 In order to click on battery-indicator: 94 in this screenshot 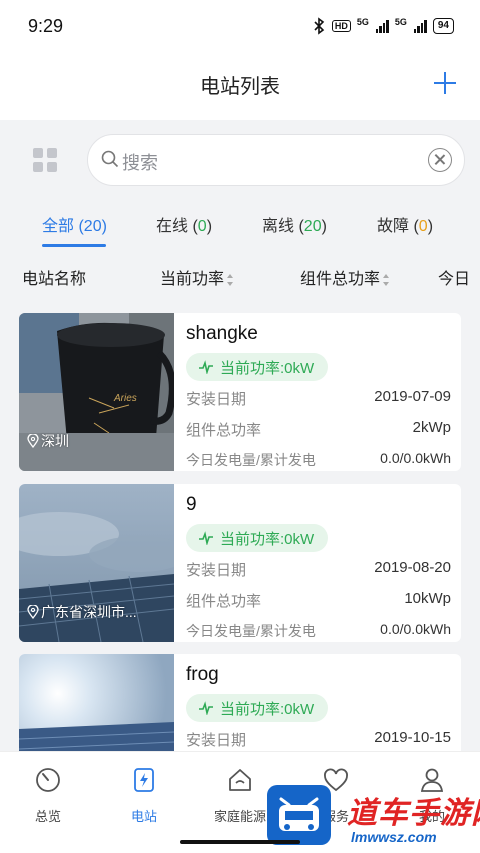, I will do `click(443, 26)`.